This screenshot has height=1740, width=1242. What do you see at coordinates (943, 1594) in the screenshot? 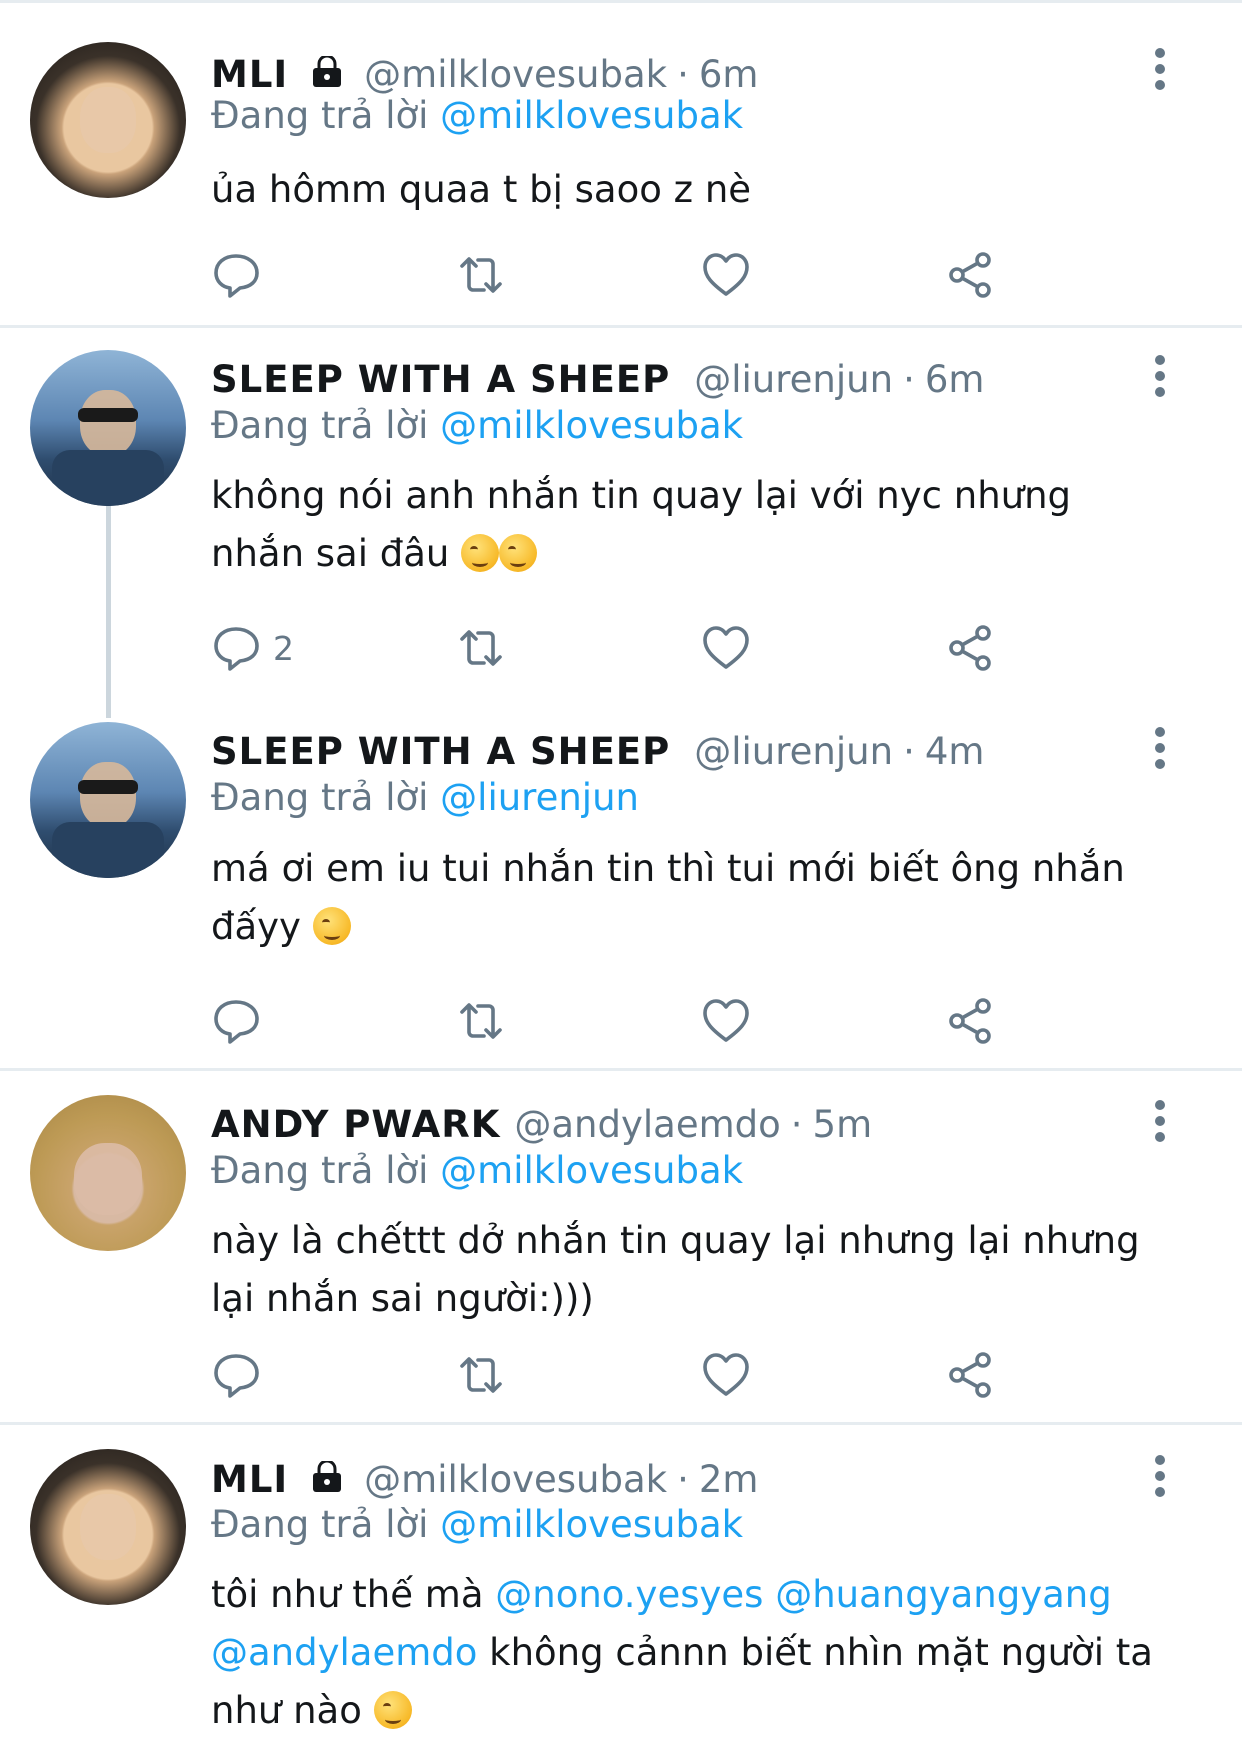
I see `mention-link: @huangyangyang` at bounding box center [943, 1594].